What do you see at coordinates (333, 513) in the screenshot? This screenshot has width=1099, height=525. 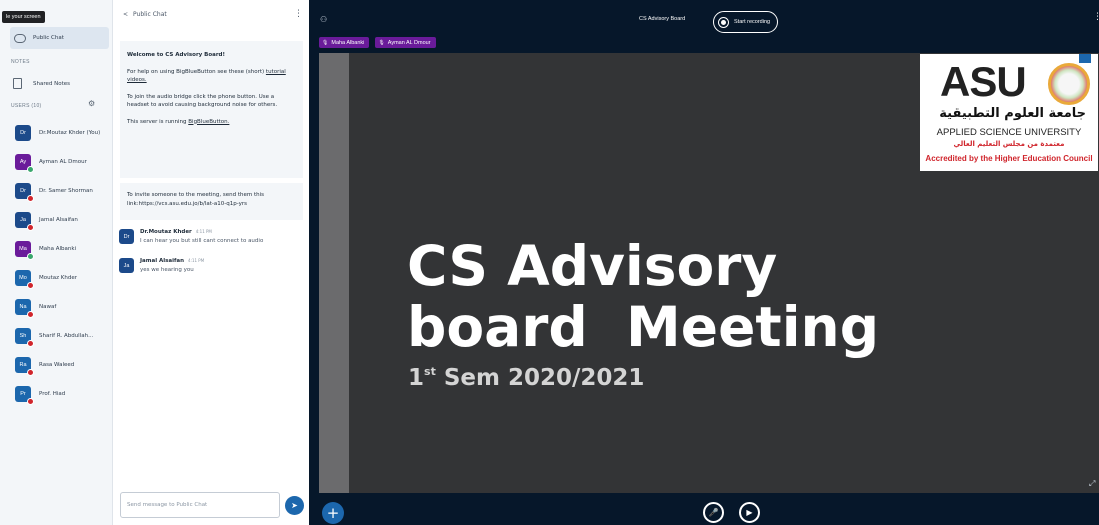 I see `actions-plus-button: +` at bounding box center [333, 513].